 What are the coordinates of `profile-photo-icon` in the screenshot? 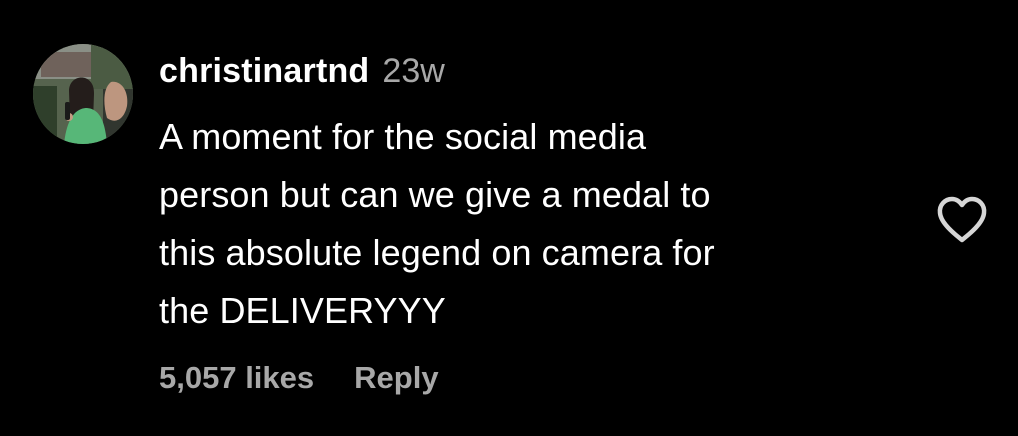 It's located at (83, 94).